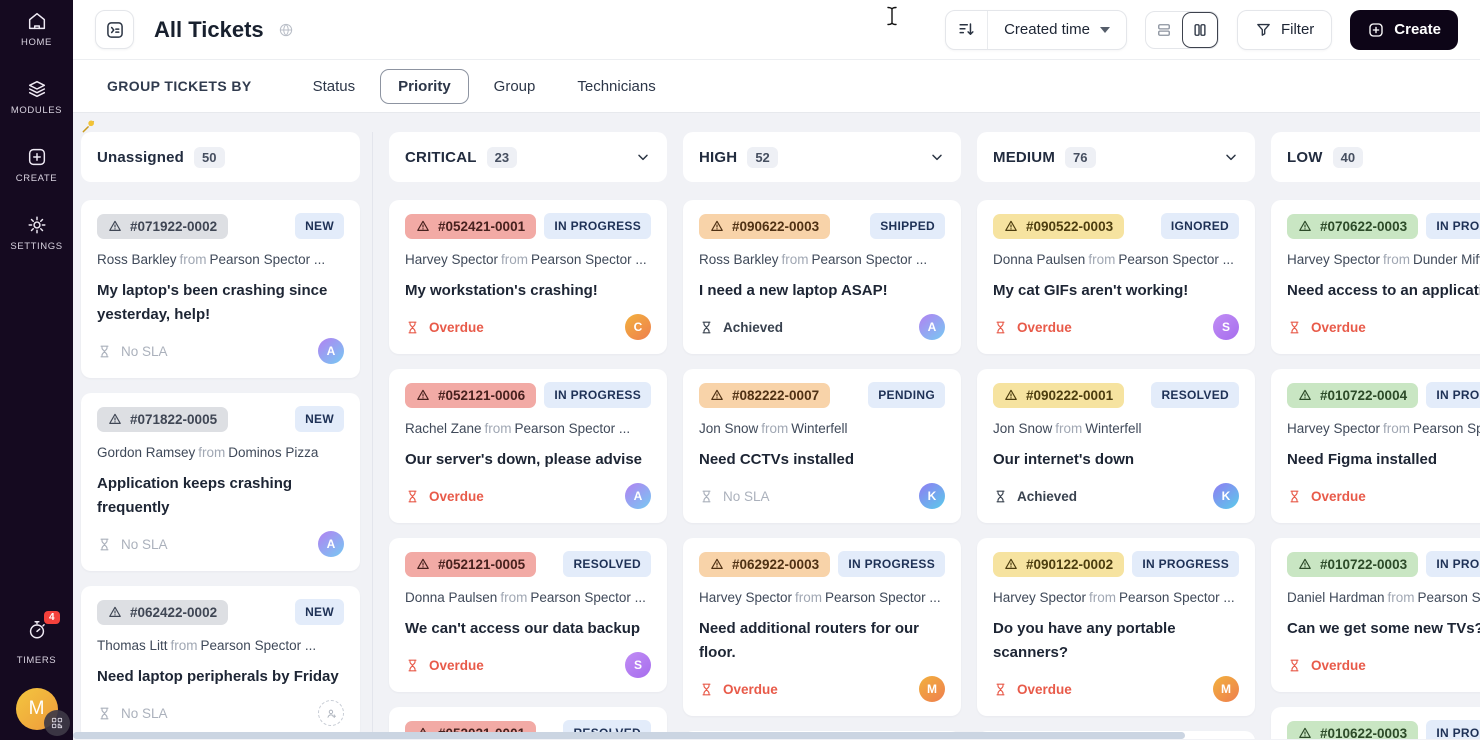  I want to click on column-header: CRITICAL 23, so click(528, 157).